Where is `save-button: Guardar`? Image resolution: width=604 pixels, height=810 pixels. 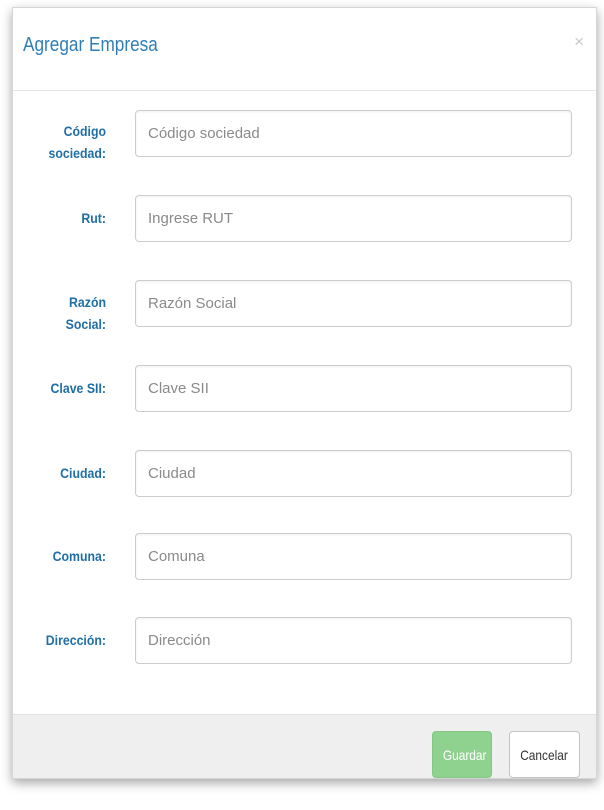 save-button: Guardar is located at coordinates (462, 754).